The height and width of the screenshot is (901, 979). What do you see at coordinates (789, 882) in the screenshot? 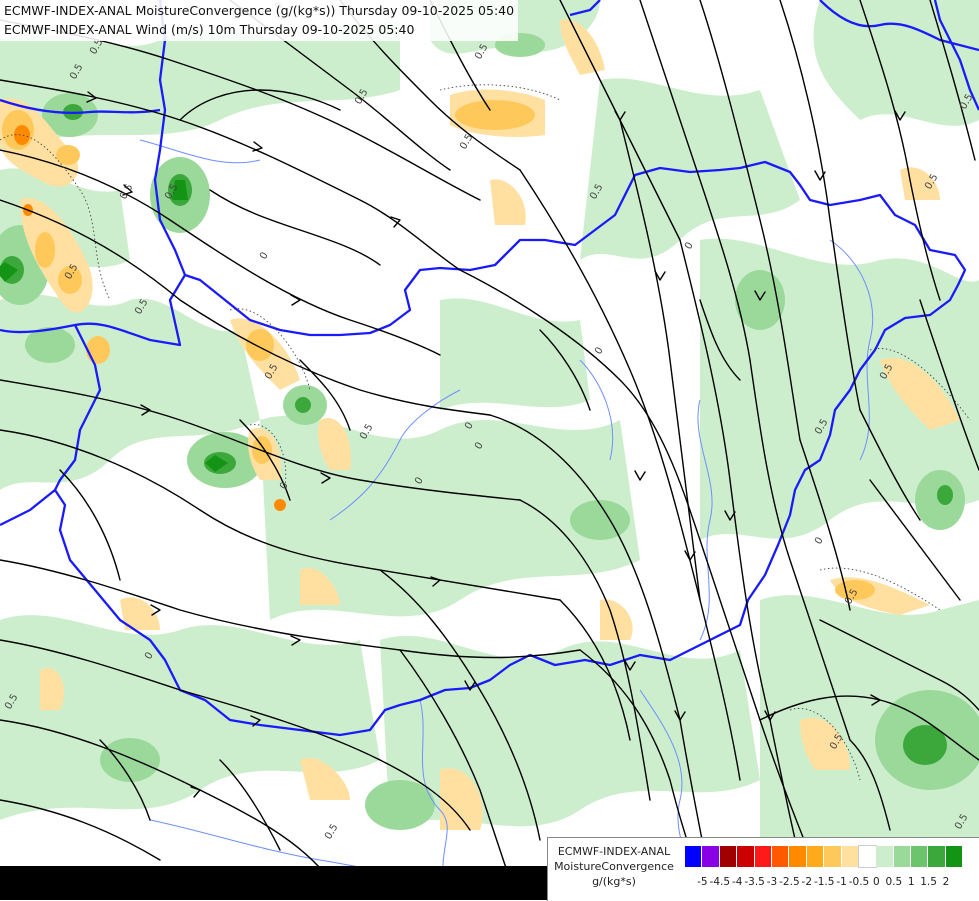
I see `legend-tick-label: -2.5` at bounding box center [789, 882].